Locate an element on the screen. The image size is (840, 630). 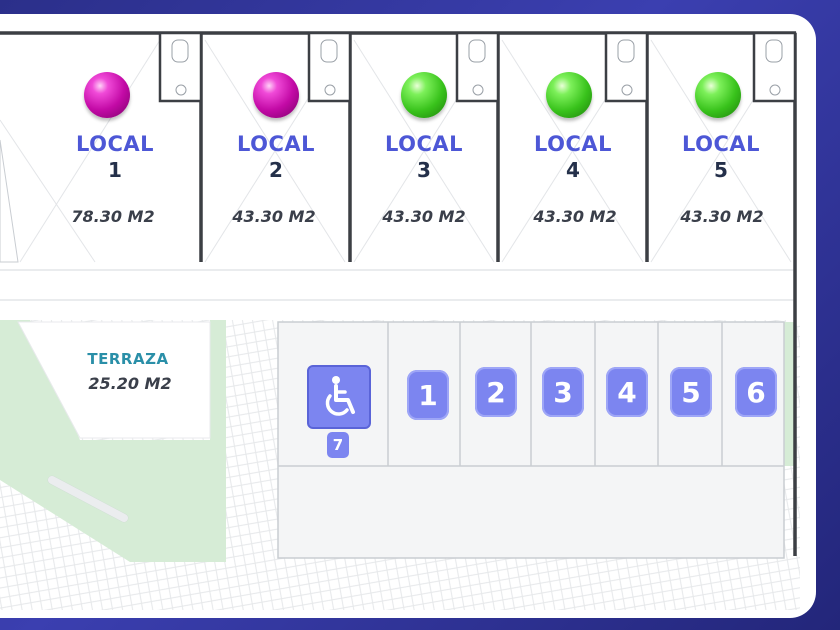
local-4-area: 43.30 M2 is located at coordinates (575, 216).